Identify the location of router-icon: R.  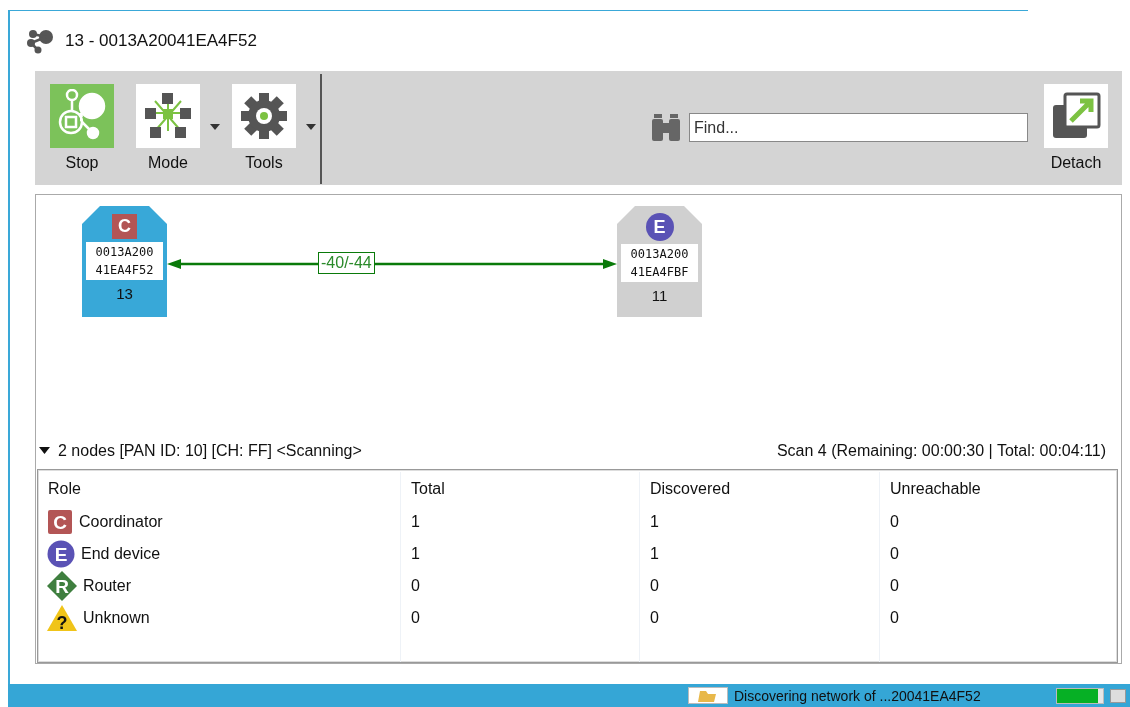
(62, 586).